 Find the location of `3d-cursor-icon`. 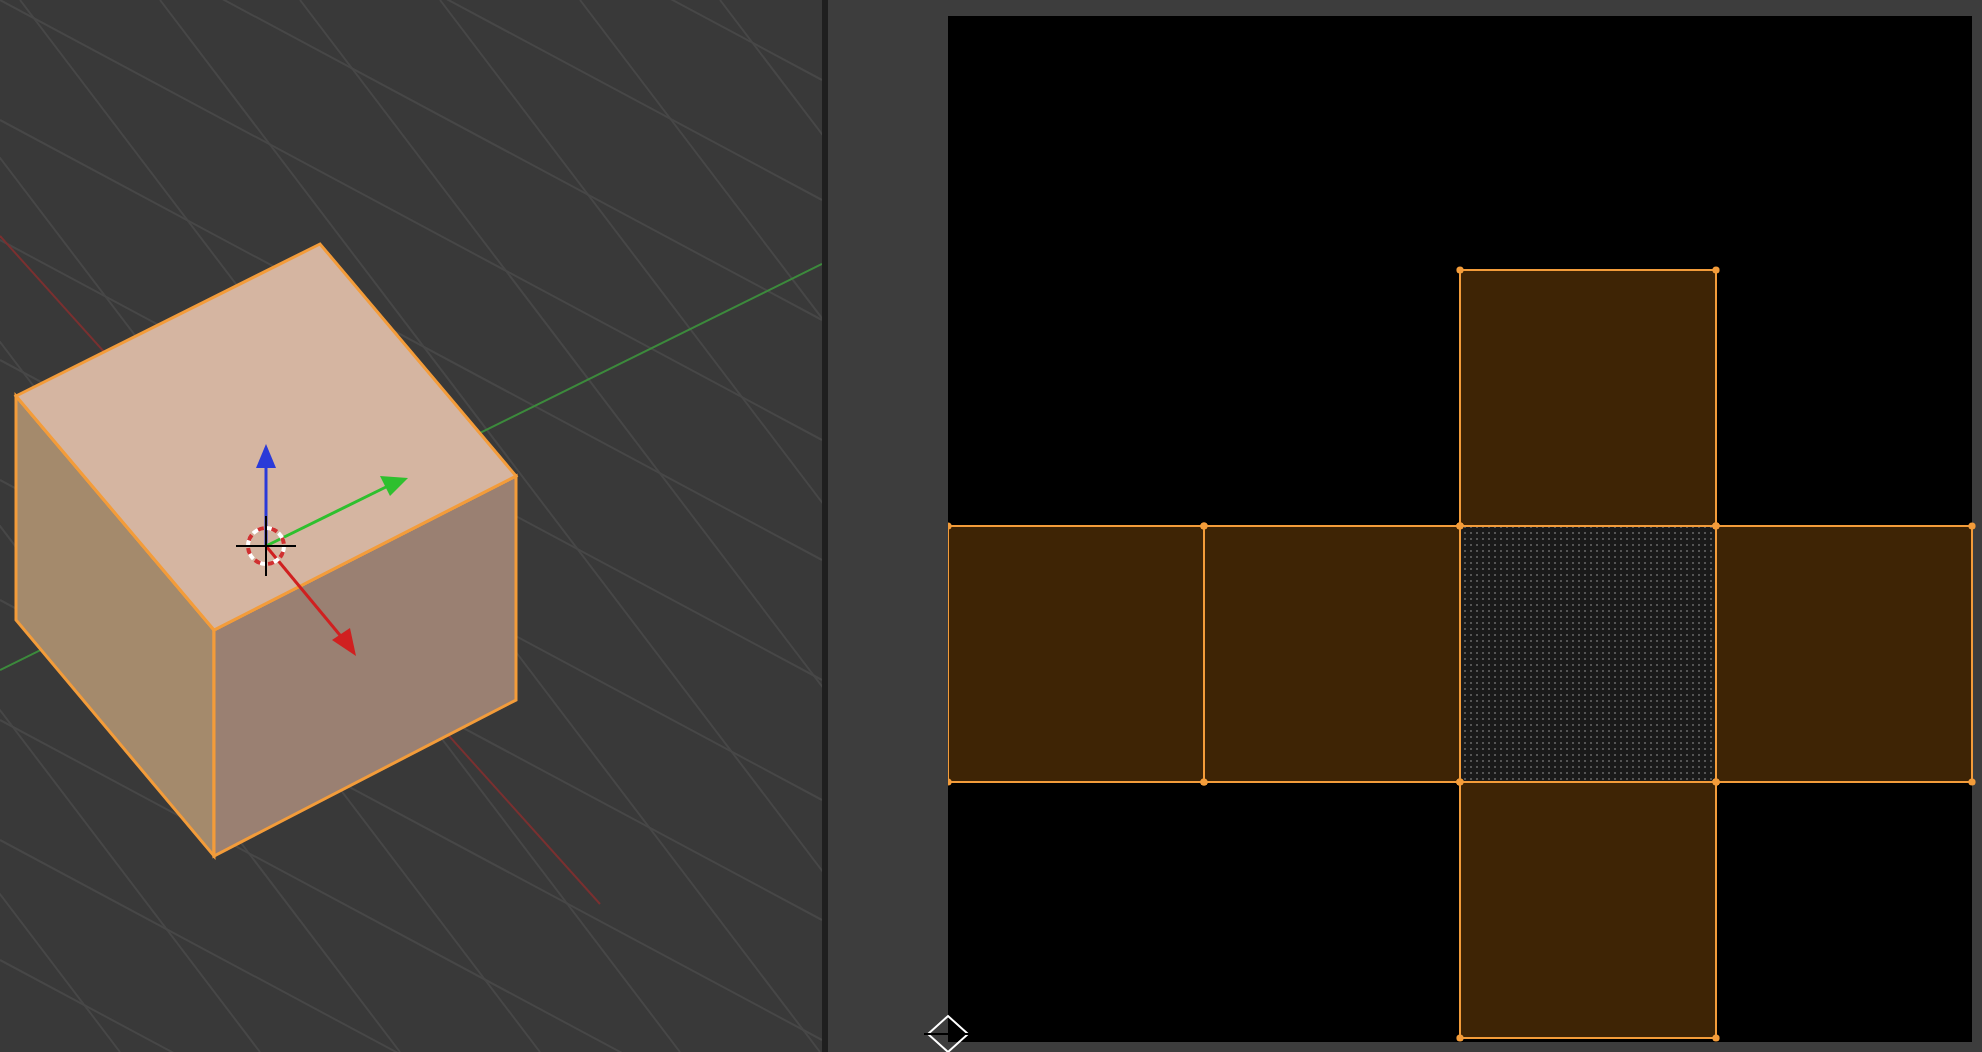

3d-cursor-icon is located at coordinates (266, 546).